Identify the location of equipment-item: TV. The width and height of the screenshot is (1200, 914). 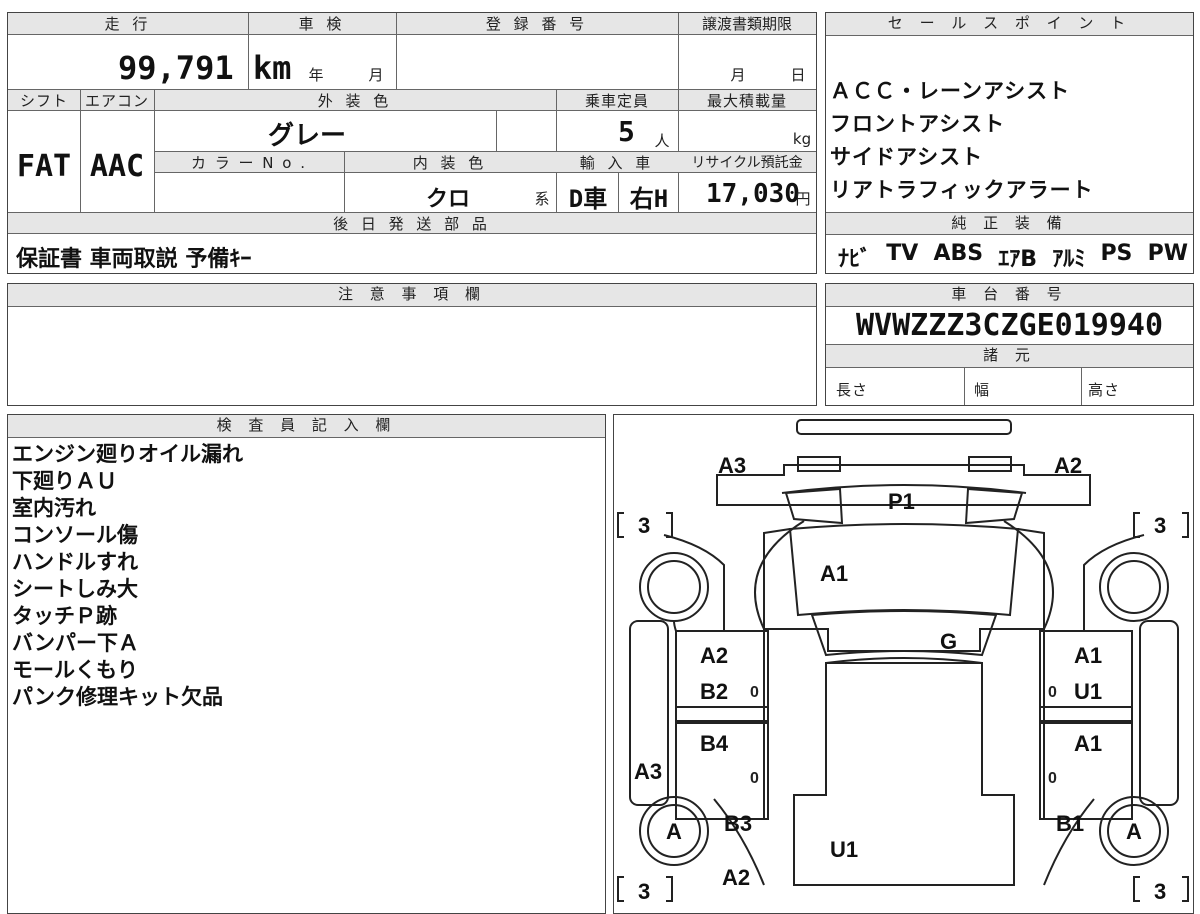
(902, 253).